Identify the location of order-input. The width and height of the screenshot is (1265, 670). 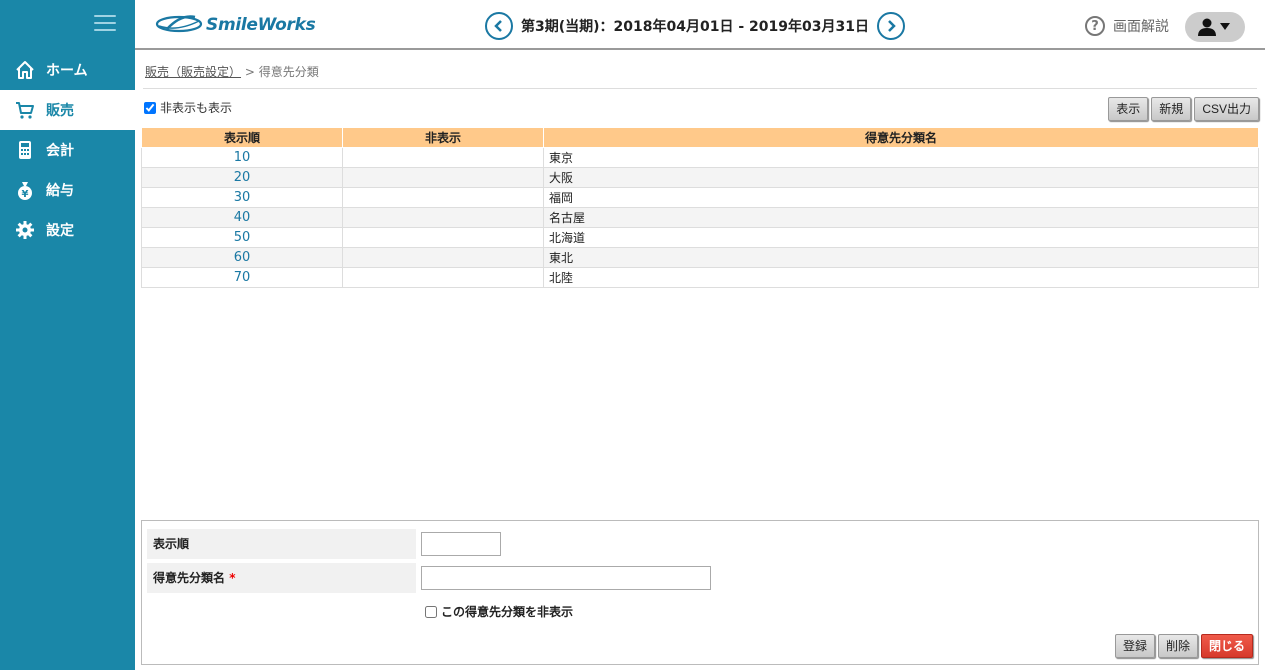
(461, 544).